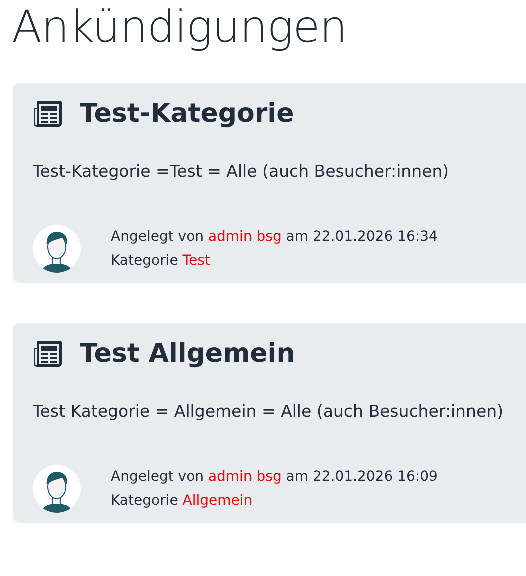 Image resolution: width=526 pixels, height=576 pixels. What do you see at coordinates (217, 500) in the screenshot?
I see `category-link: Allgemein` at bounding box center [217, 500].